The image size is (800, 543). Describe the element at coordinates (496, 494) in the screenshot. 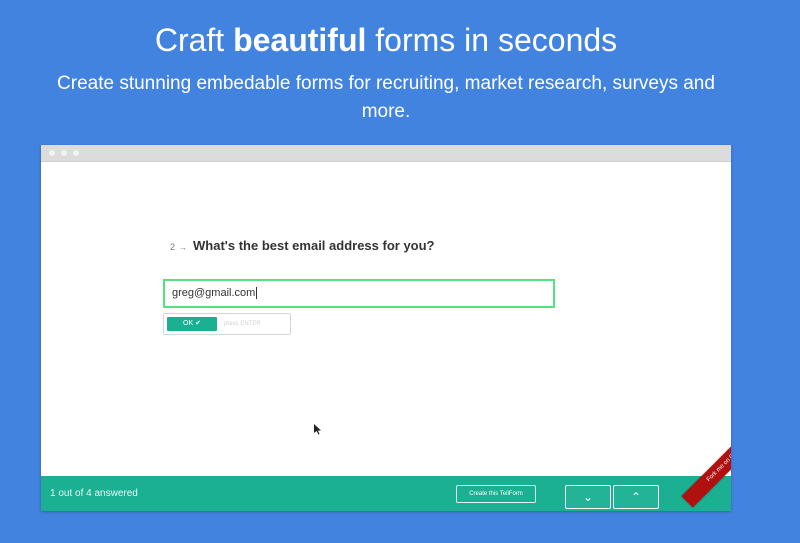

I see `create-tellform-button: Create this TellForm` at that location.